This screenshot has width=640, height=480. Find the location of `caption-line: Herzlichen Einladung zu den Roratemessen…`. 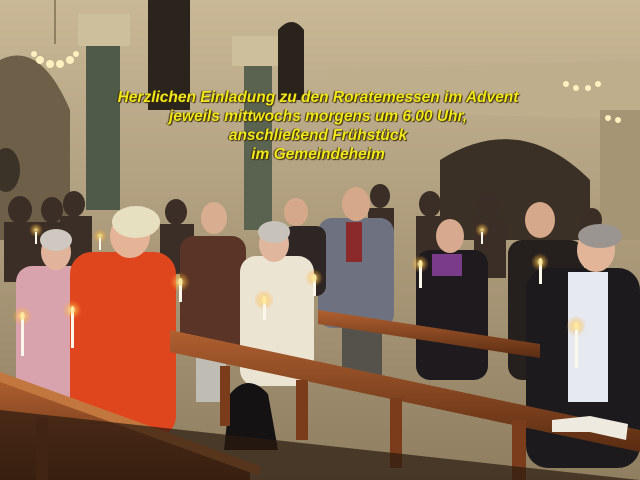

caption-line: Herzlichen Einladung zu den Roratemessen… is located at coordinates (318, 97).